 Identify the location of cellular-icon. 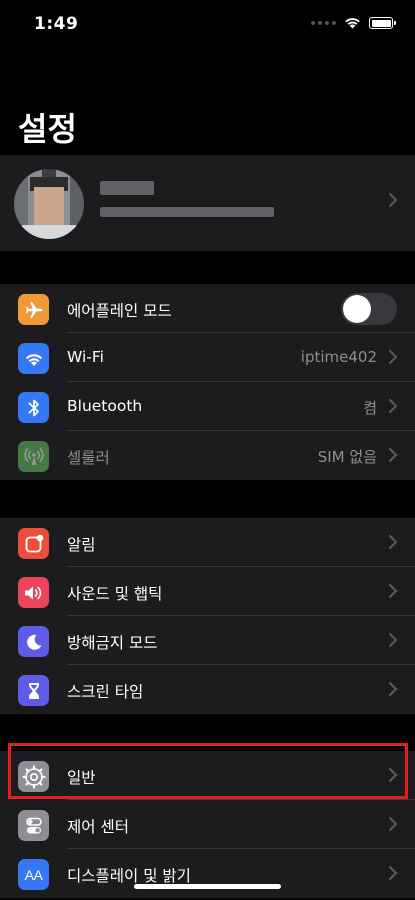
(33, 456).